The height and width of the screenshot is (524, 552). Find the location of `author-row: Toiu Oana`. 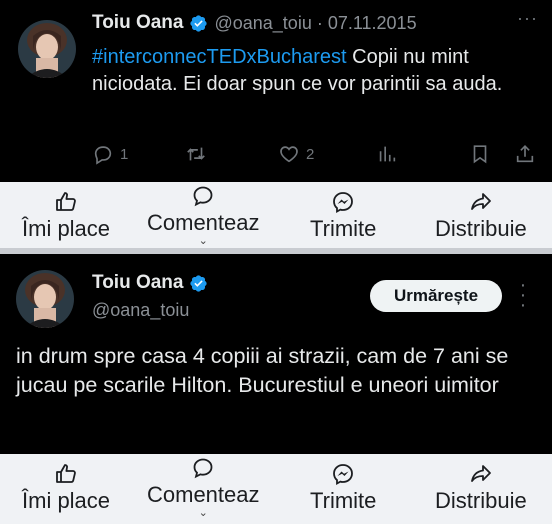

author-row: Toiu Oana is located at coordinates (153, 283).